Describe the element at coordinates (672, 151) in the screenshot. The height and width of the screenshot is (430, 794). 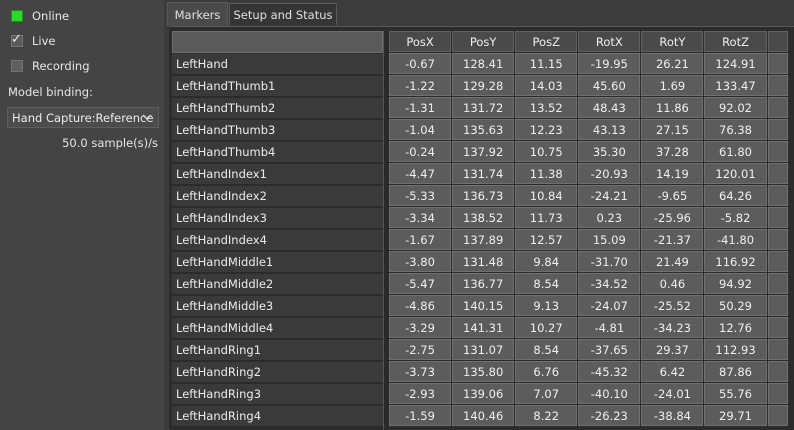
I see `value-cell-roty: 37.28` at that location.